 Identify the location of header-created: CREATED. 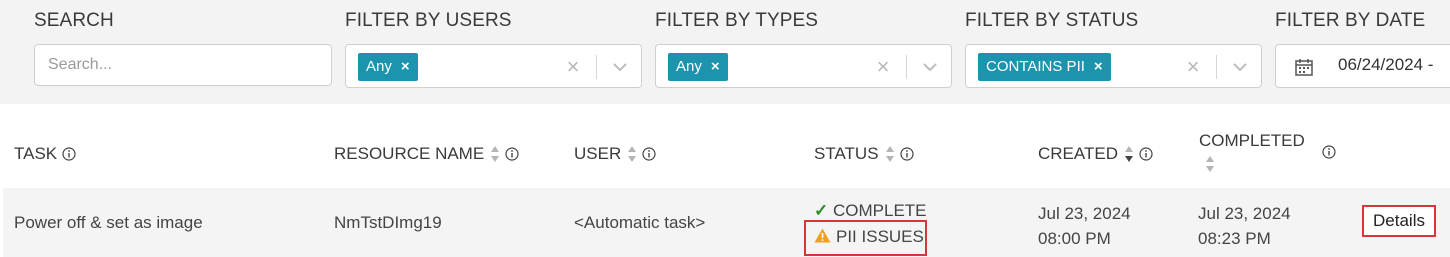
(1095, 154).